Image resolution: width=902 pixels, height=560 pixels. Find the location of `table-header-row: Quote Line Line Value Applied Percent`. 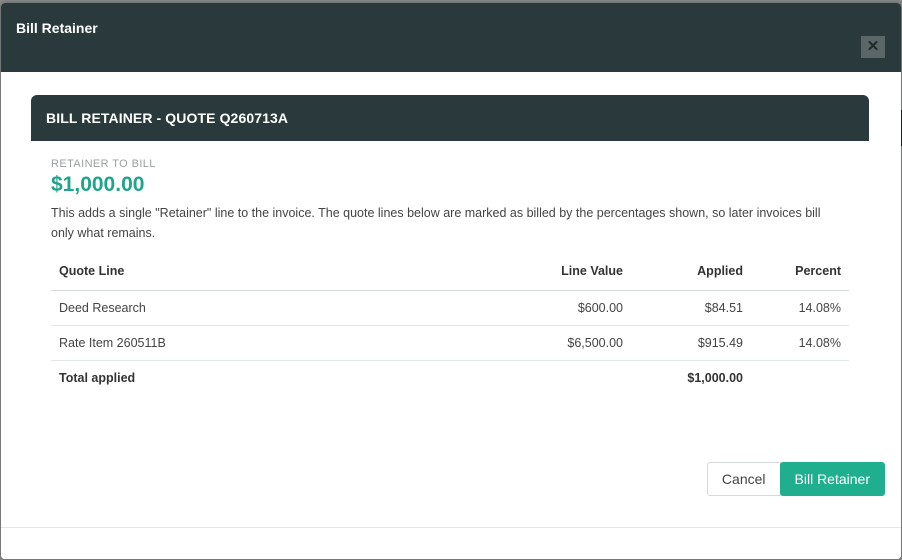

table-header-row: Quote Line Line Value Applied Percent is located at coordinates (450, 272).